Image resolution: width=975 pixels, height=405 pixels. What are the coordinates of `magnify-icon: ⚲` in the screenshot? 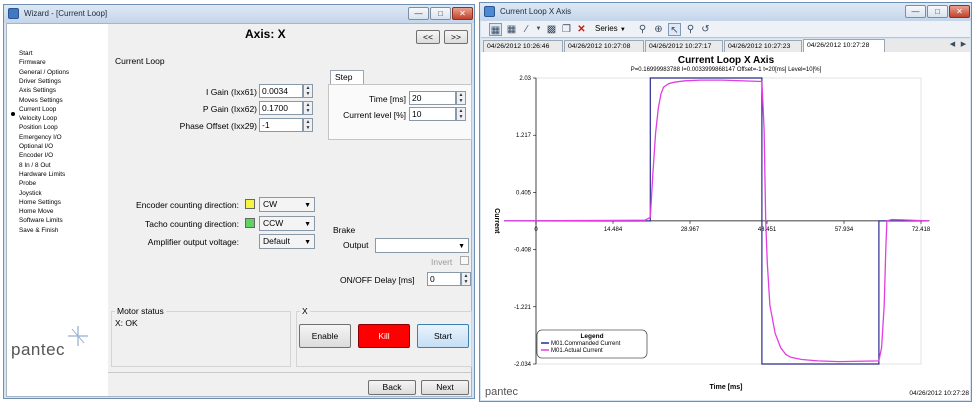 It's located at (690, 29).